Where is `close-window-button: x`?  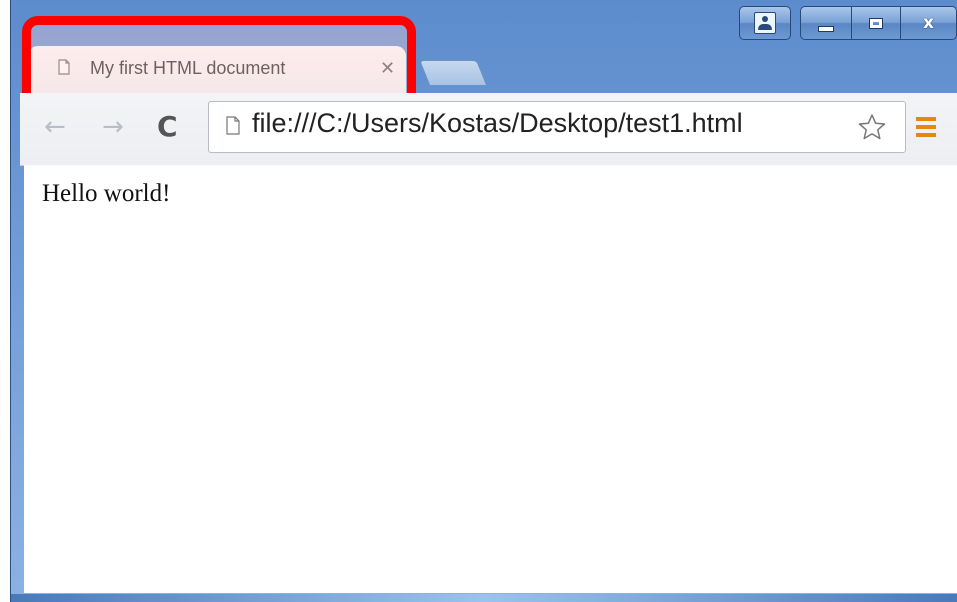 close-window-button: x is located at coordinates (928, 23).